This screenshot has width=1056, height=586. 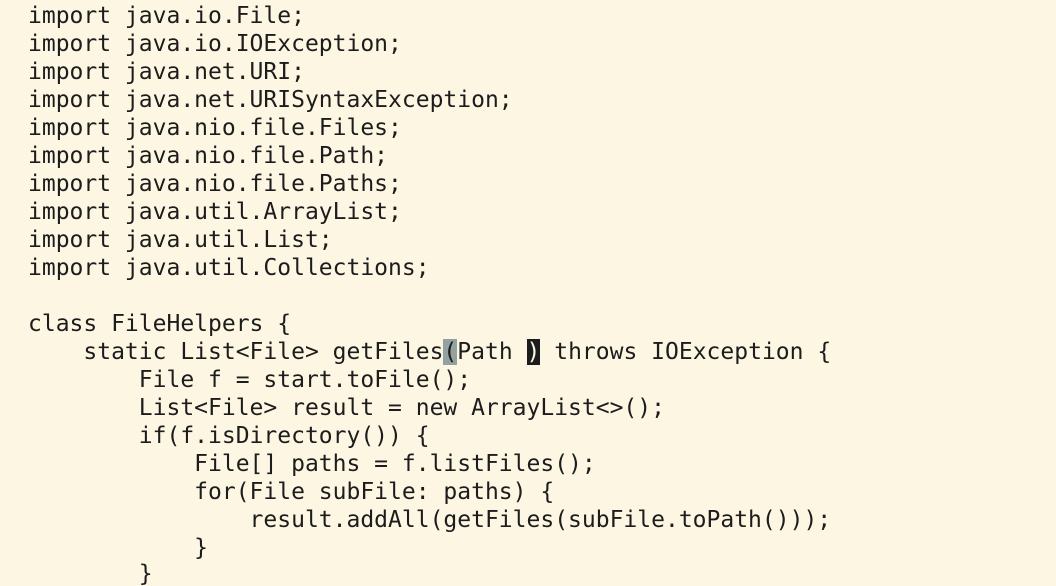 What do you see at coordinates (270, 100) in the screenshot?
I see `code-line: import java.net.URISyntaxException;` at bounding box center [270, 100].